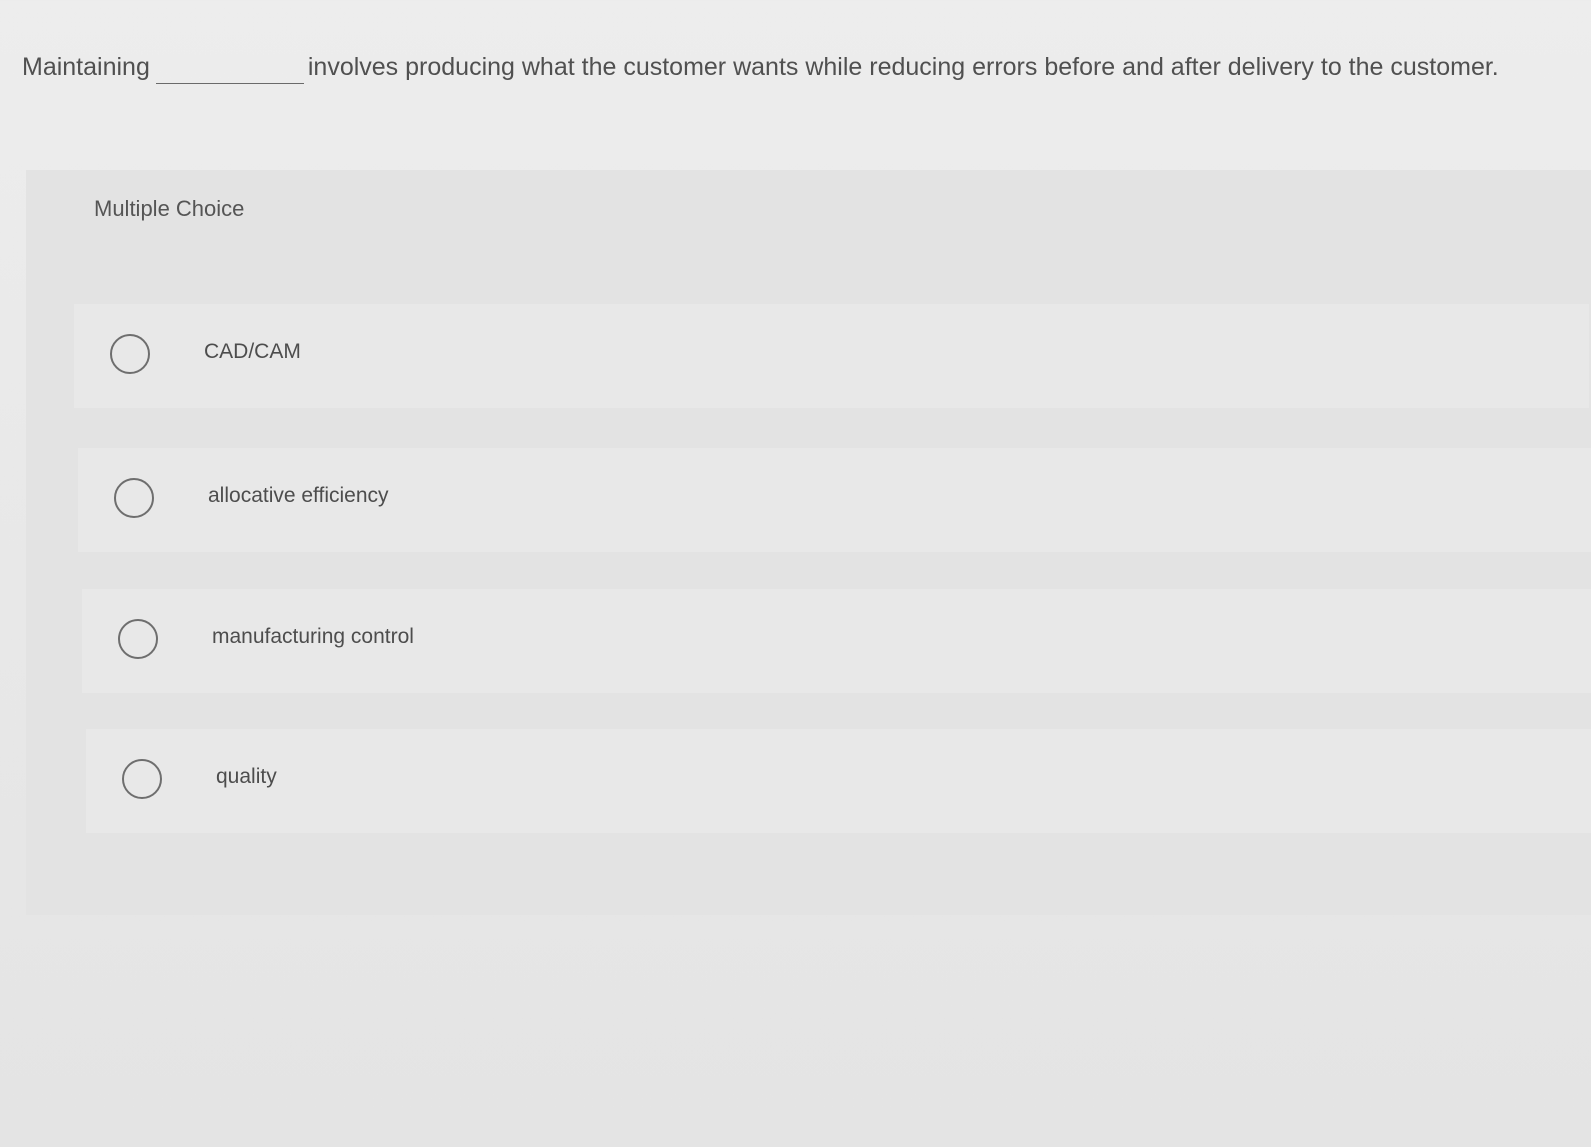 The height and width of the screenshot is (1147, 1591). What do you see at coordinates (246, 776) in the screenshot?
I see `option-label: quality` at bounding box center [246, 776].